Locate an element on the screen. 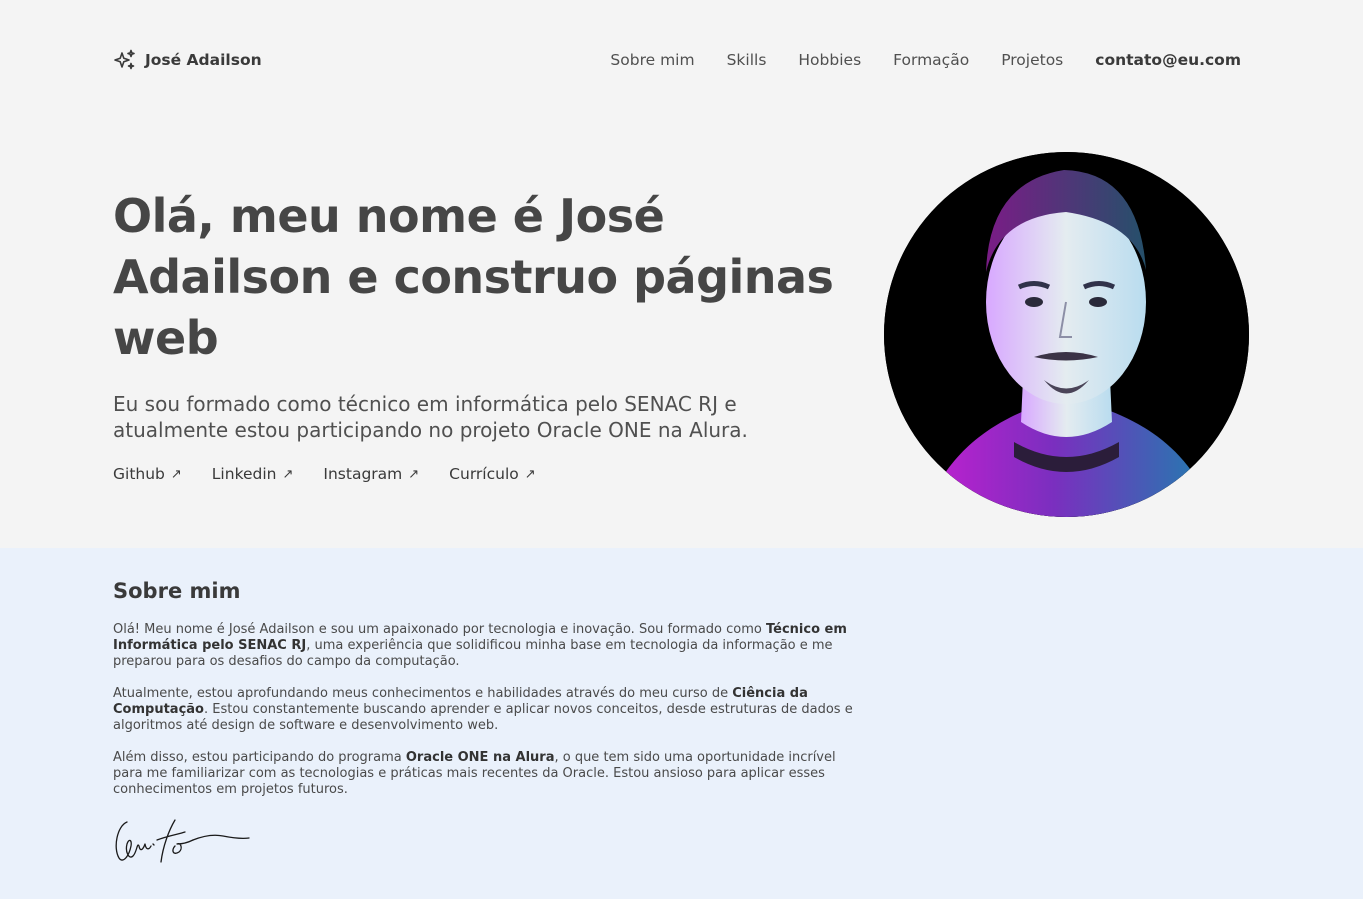  curriculo-link: Currículo ↗ is located at coordinates (492, 474).